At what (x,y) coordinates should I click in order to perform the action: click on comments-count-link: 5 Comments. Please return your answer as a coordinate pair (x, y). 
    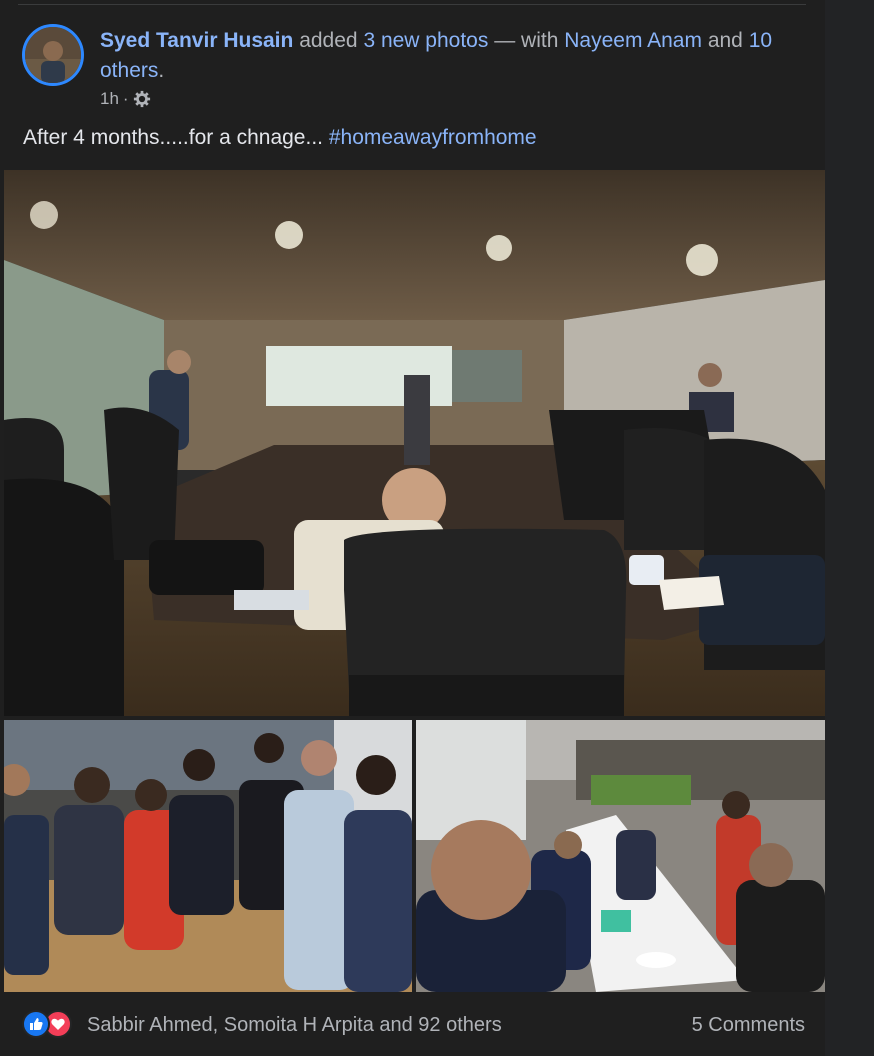
    Looking at the image, I should click on (748, 1025).